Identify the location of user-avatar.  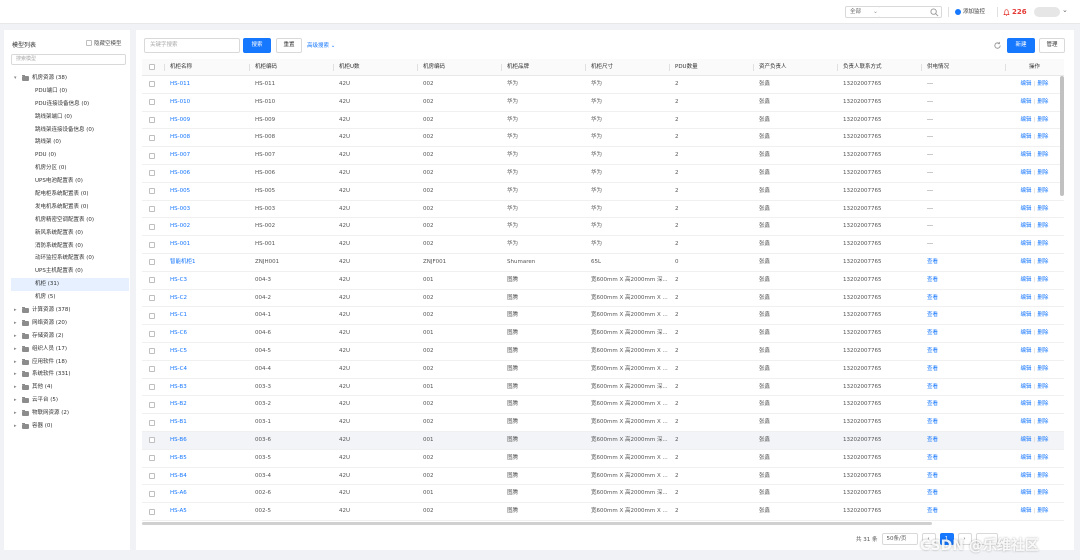
(1047, 12).